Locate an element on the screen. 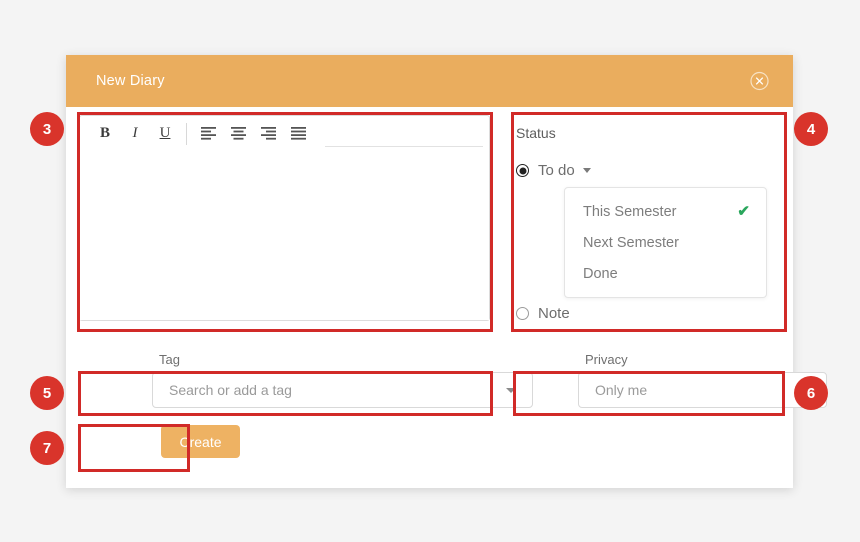  status-menu-item-this-semester: This Semester ✔ is located at coordinates (665, 211).